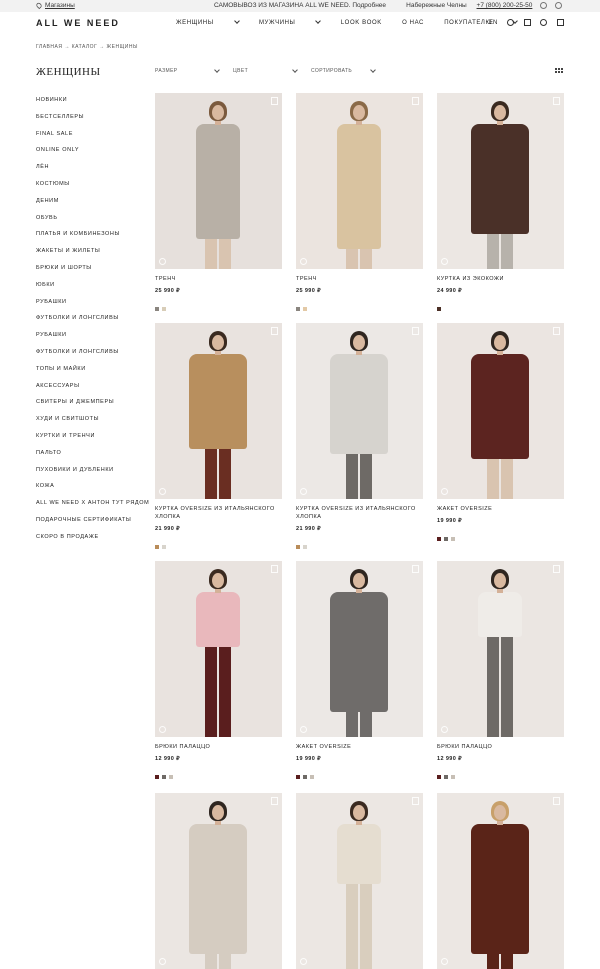 Image resolution: width=600 pixels, height=969 pixels. Describe the element at coordinates (45, 285) in the screenshot. I see `sidebar-item: ЮБКИ` at that location.